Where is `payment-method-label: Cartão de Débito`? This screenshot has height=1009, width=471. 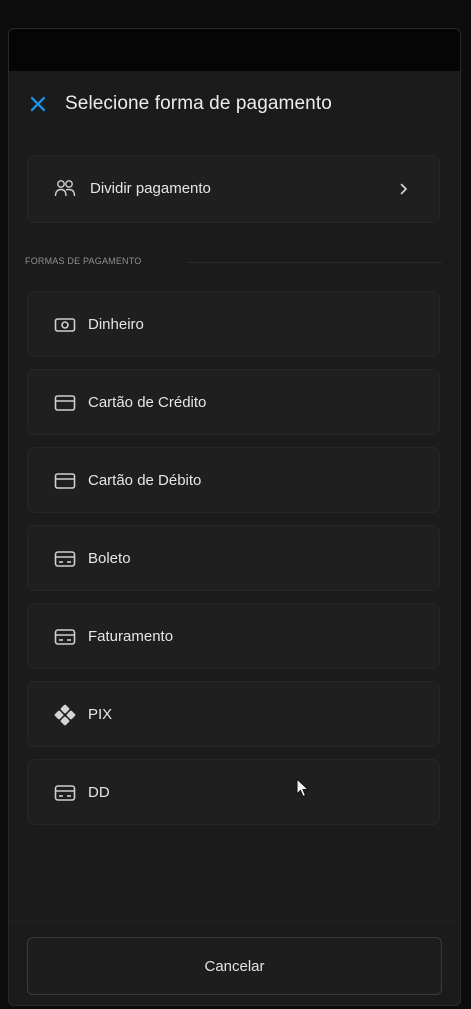
payment-method-label: Cartão de Débito is located at coordinates (145, 480).